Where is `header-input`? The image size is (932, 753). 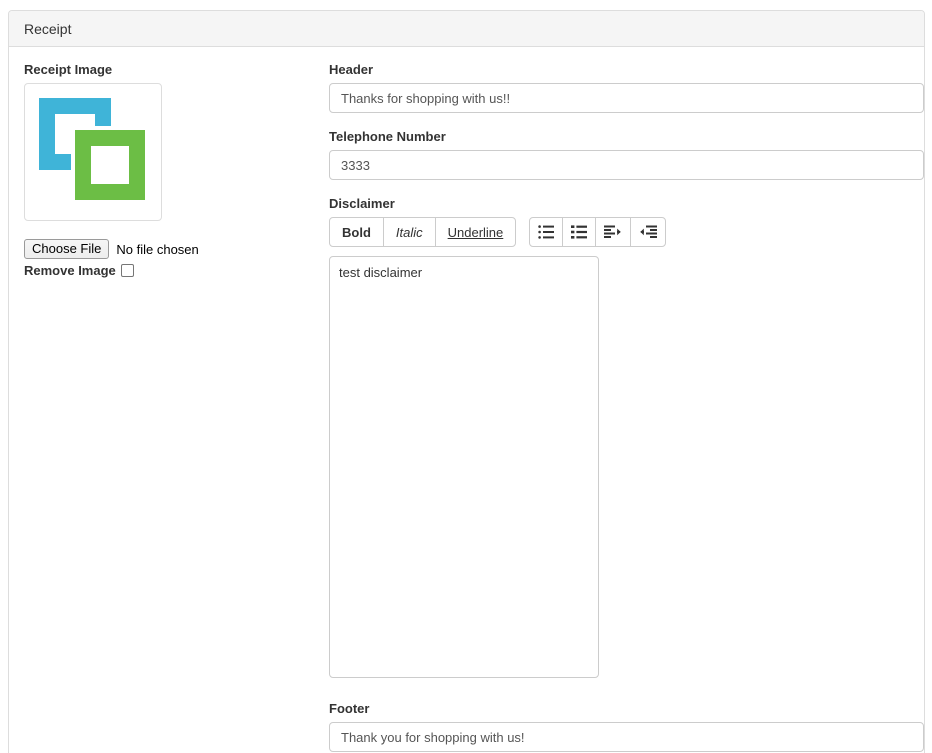
header-input is located at coordinates (626, 98).